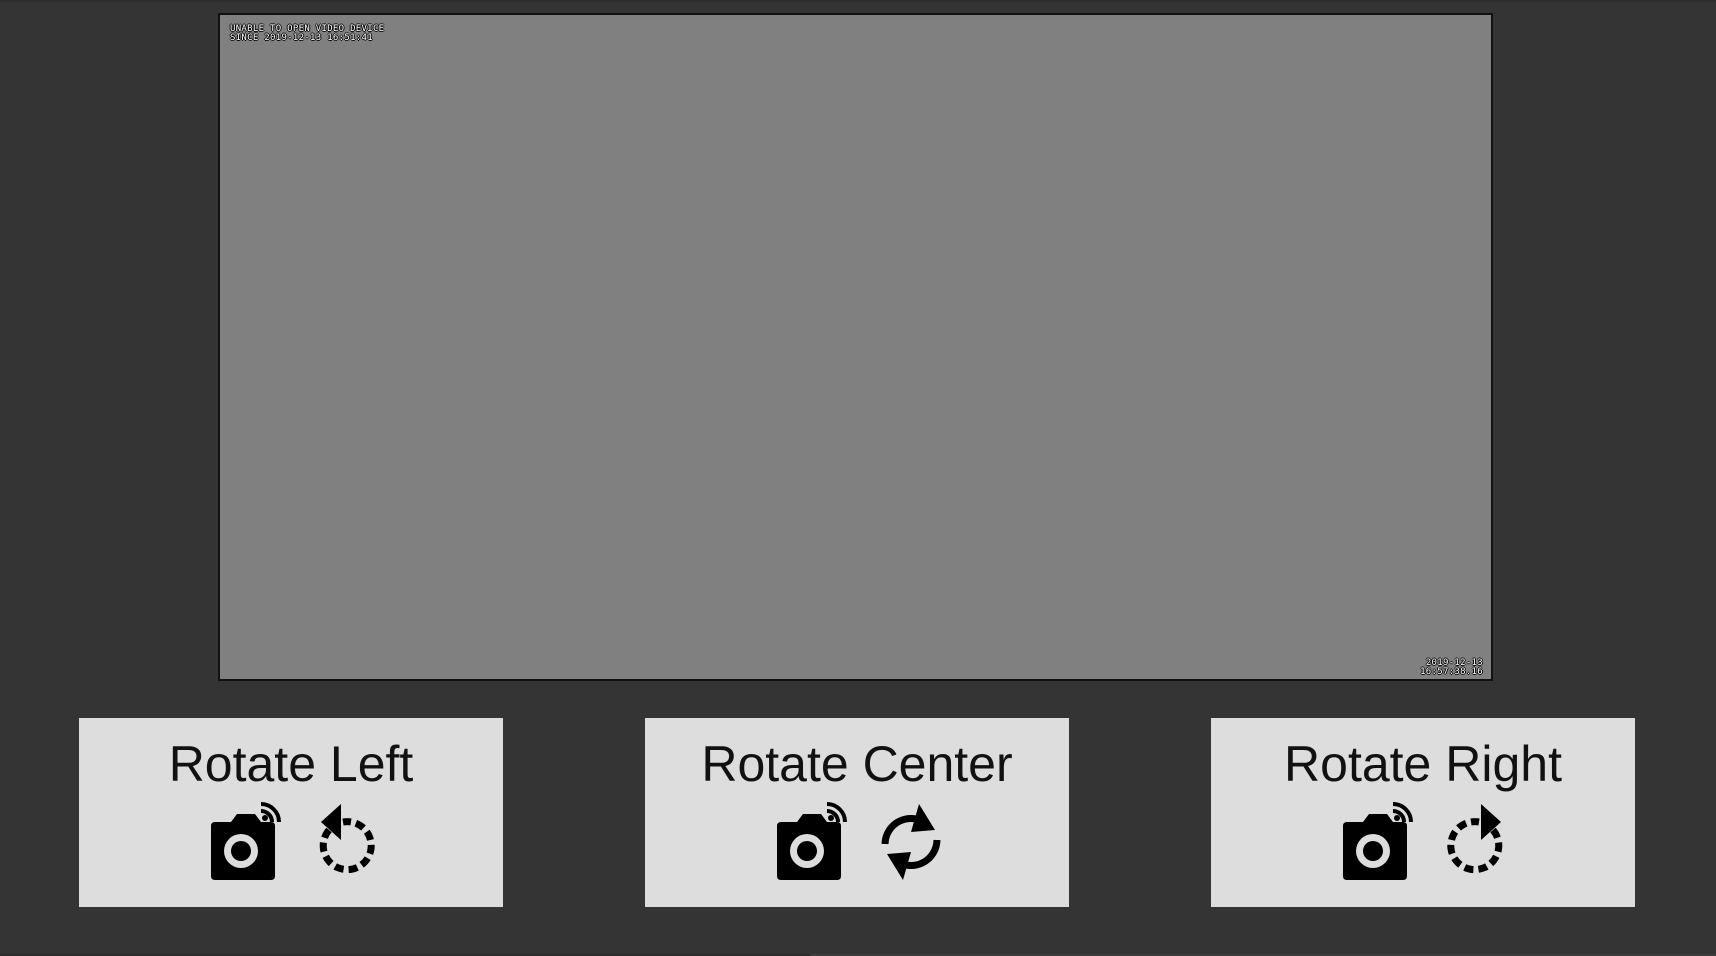 The image size is (1716, 956). I want to click on top-divider, so click(858, 1).